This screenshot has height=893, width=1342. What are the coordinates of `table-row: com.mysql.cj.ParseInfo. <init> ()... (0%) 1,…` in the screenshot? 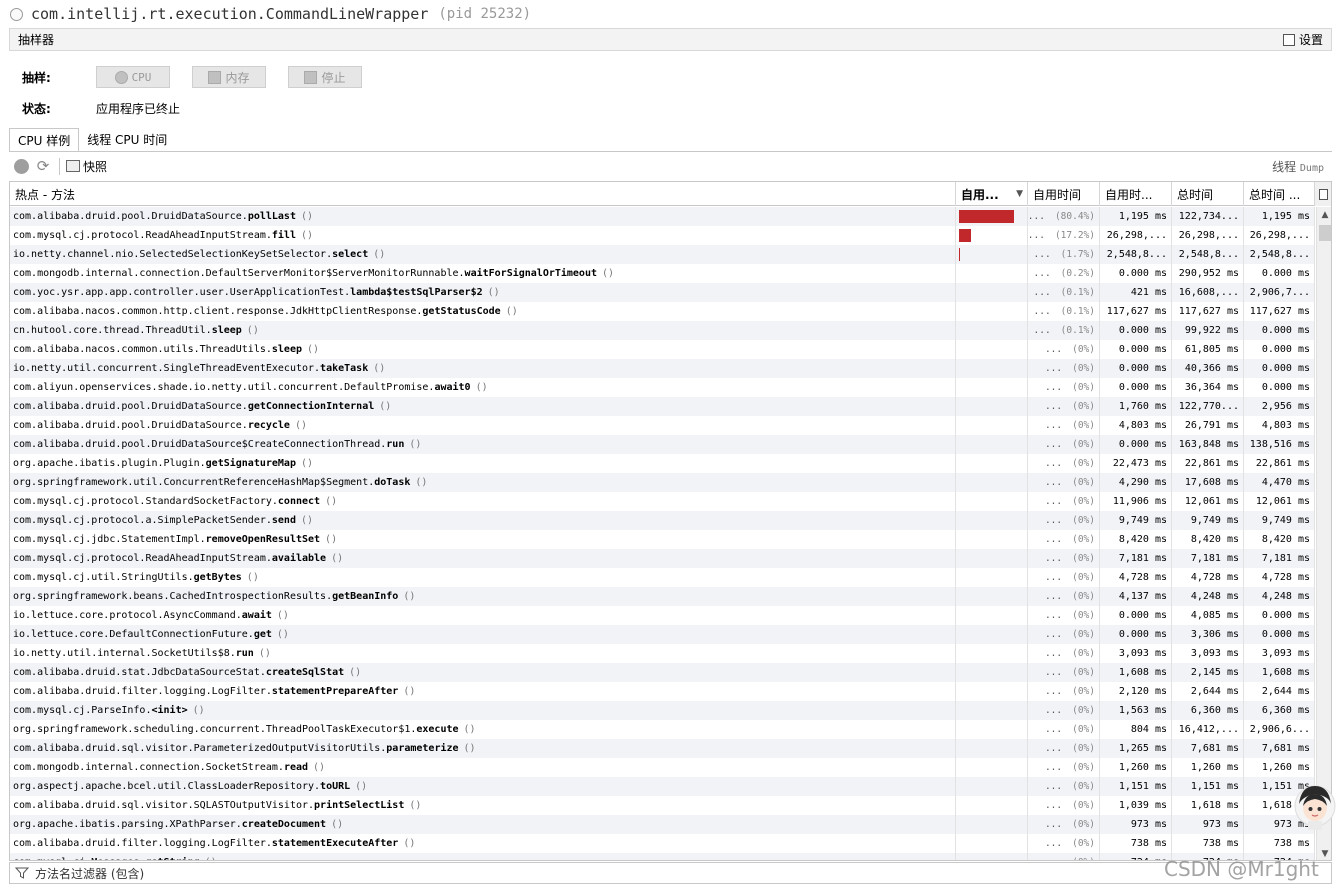 It's located at (662, 710).